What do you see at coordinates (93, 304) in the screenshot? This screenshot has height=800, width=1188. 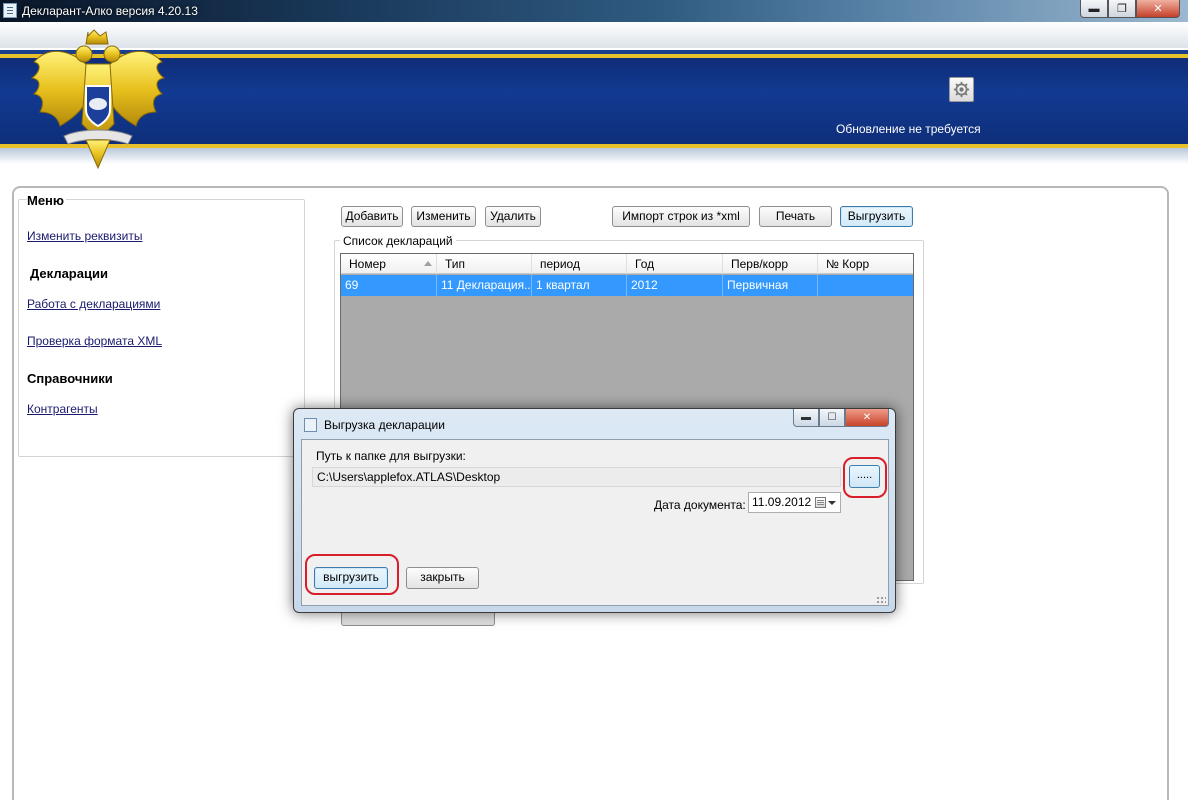 I see `work-with-declarations-link: Работа с декларациями` at bounding box center [93, 304].